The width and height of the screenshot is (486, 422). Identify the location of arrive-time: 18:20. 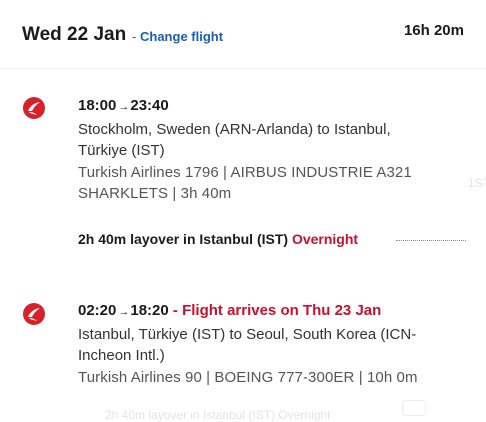
(149, 310).